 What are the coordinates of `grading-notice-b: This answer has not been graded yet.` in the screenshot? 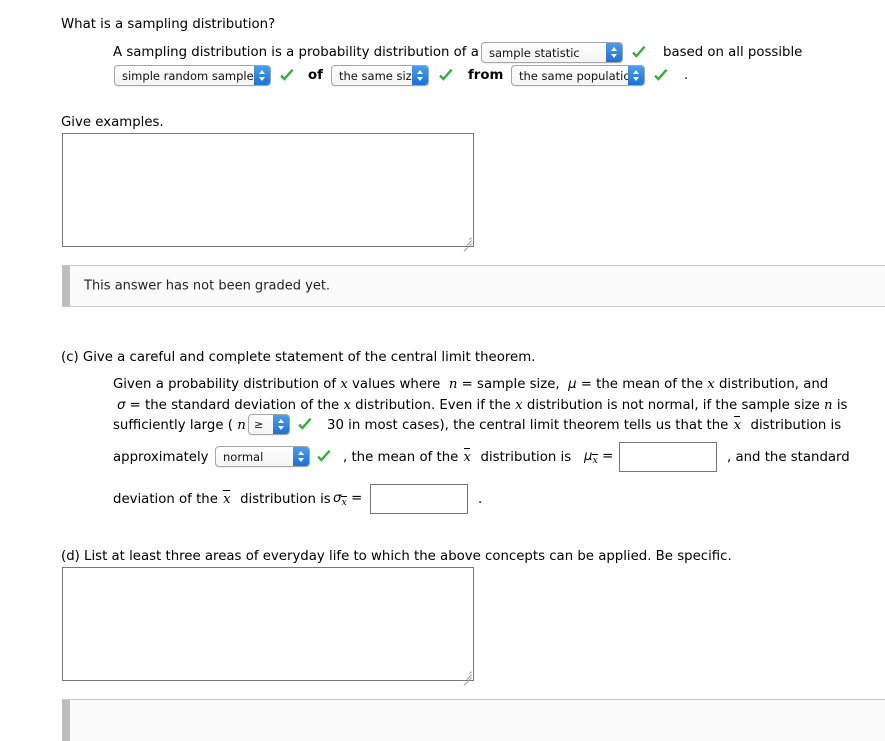 It's located at (473, 286).